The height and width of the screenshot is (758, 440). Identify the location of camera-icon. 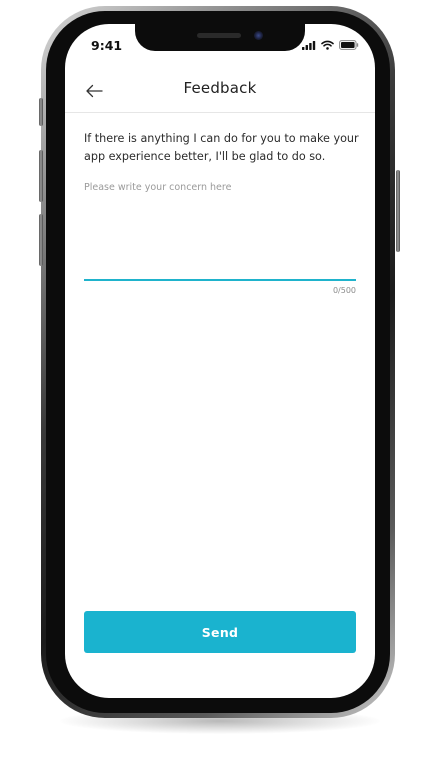
(258, 35).